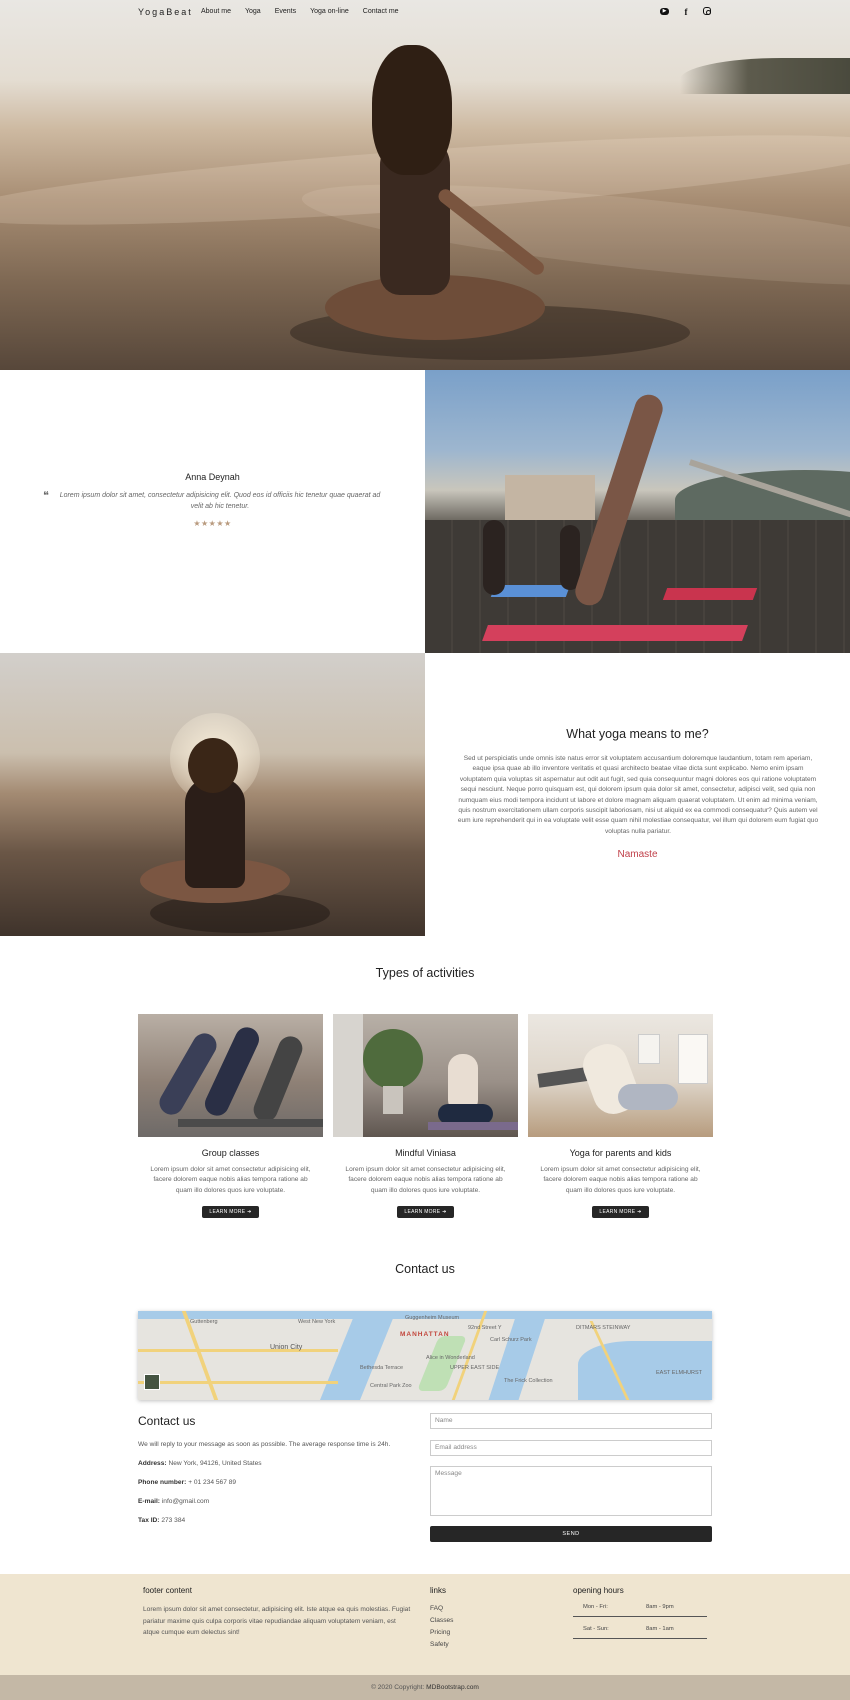 The image size is (850, 1700). Describe the element at coordinates (425, 1212) in the screenshot. I see `learn-more-button-viniasa: LEARN MORE ➜` at that location.